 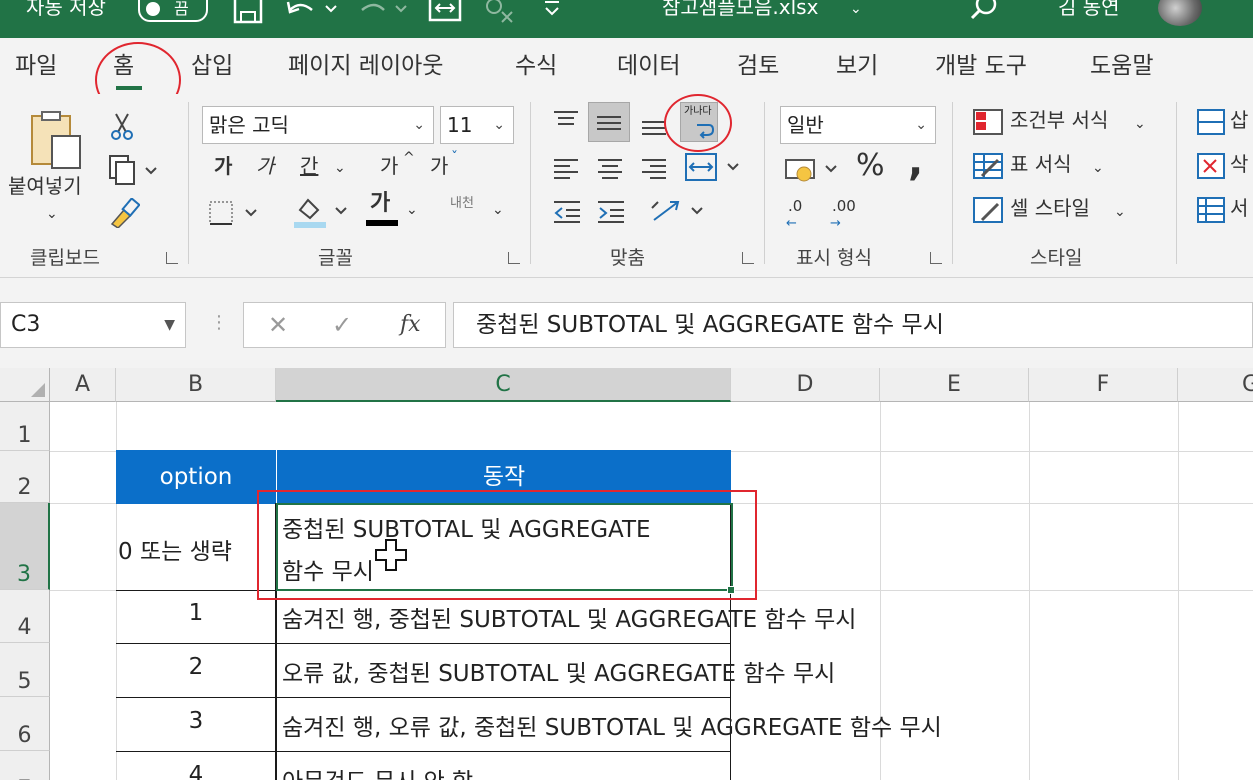 What do you see at coordinates (196, 721) in the screenshot?
I see `cell-b6: 3` at bounding box center [196, 721].